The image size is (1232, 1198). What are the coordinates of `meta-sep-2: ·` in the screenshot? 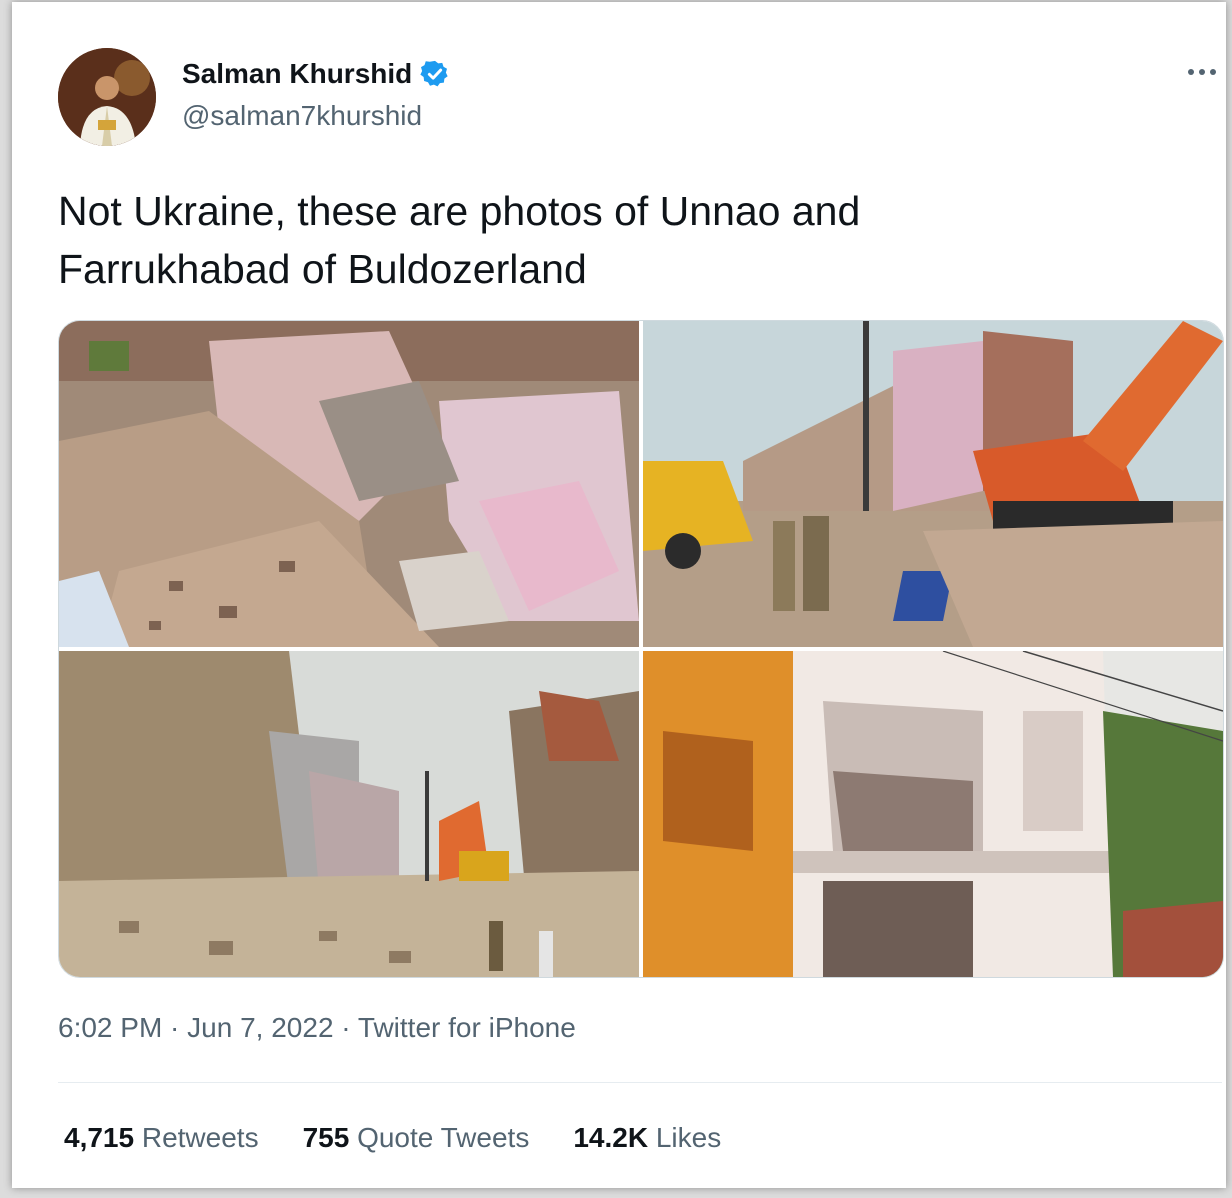 It's located at (345, 1027).